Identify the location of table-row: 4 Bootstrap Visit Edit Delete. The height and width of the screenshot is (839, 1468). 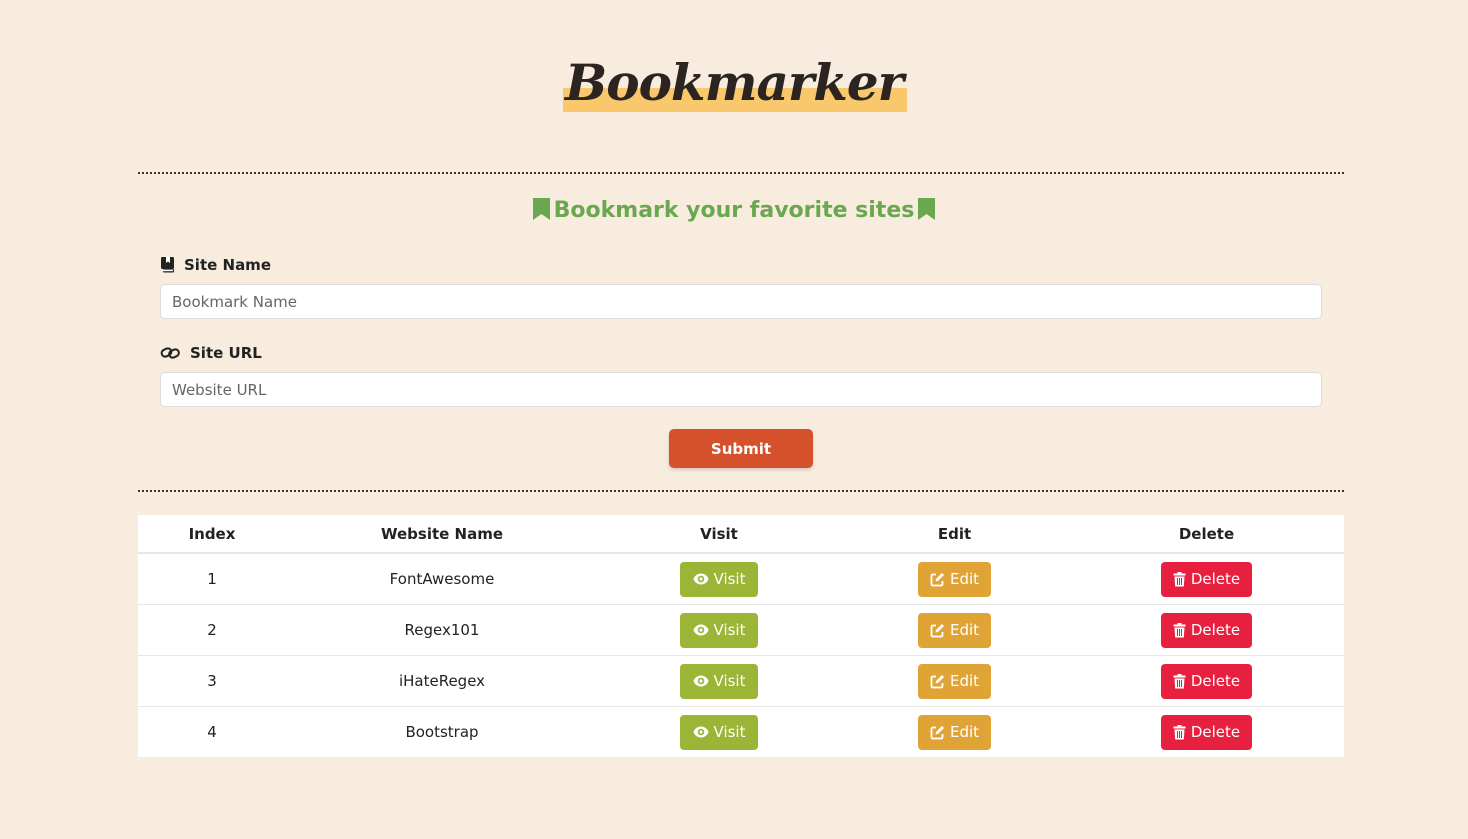
(741, 732).